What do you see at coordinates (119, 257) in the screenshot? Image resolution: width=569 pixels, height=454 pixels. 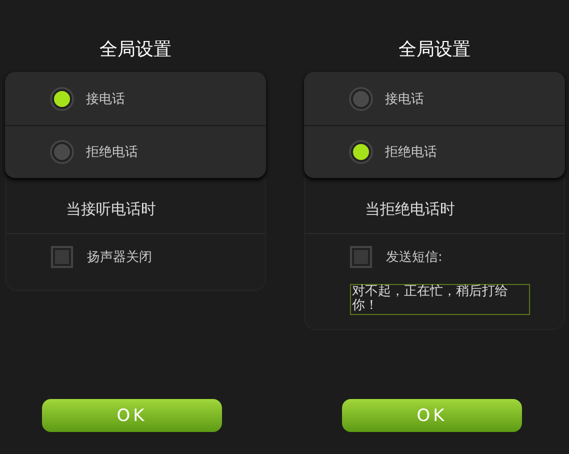 I see `checkbox-label: 扬声器关闭` at bounding box center [119, 257].